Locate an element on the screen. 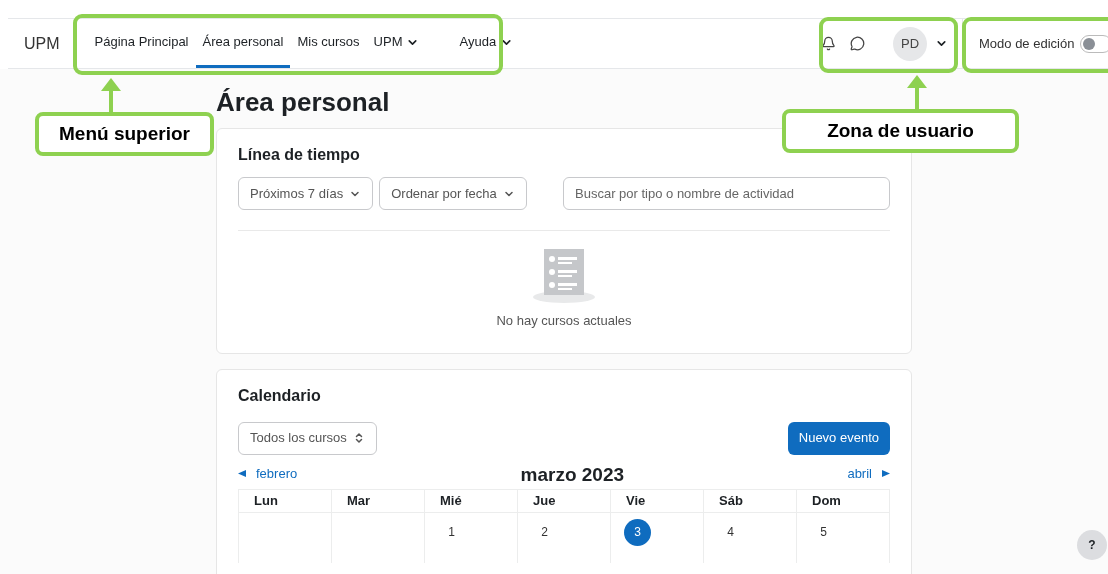  weekday-header: Dom is located at coordinates (843, 501).